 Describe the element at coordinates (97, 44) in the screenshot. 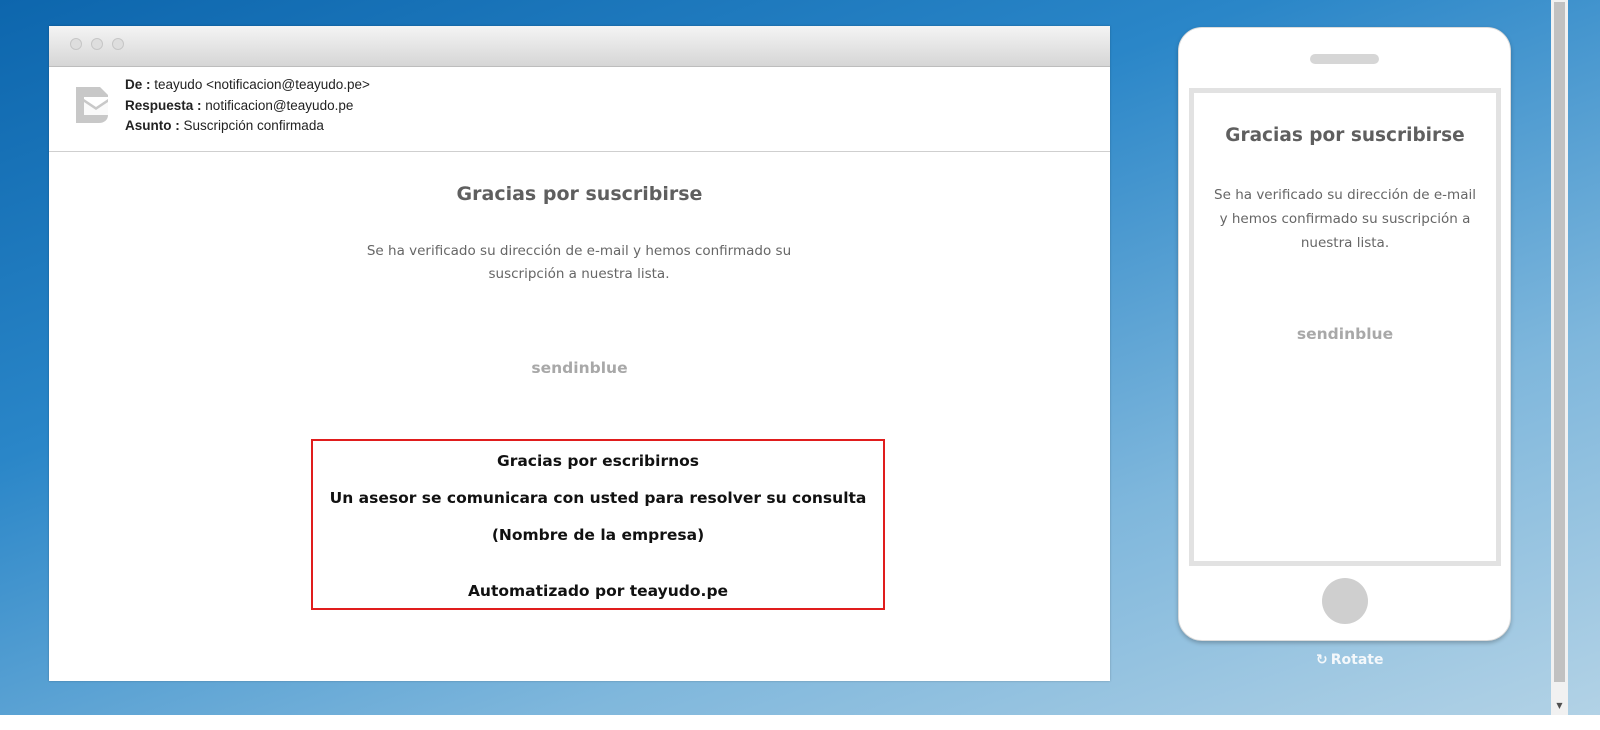

I see `window-minimize-dot` at that location.